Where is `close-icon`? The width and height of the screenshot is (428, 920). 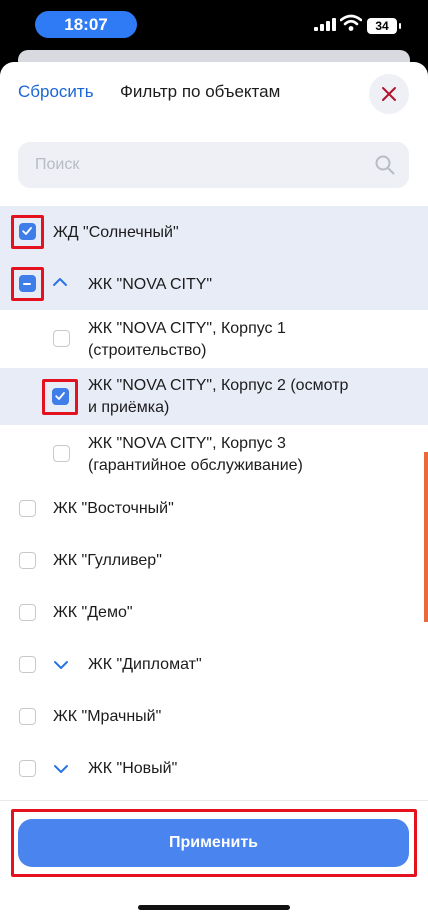
close-icon is located at coordinates (389, 94).